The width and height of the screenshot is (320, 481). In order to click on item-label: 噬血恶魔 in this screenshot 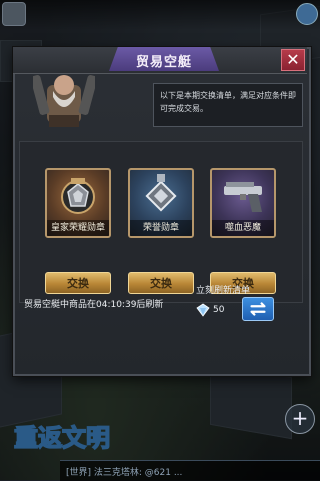, I will do `click(243, 228)`.